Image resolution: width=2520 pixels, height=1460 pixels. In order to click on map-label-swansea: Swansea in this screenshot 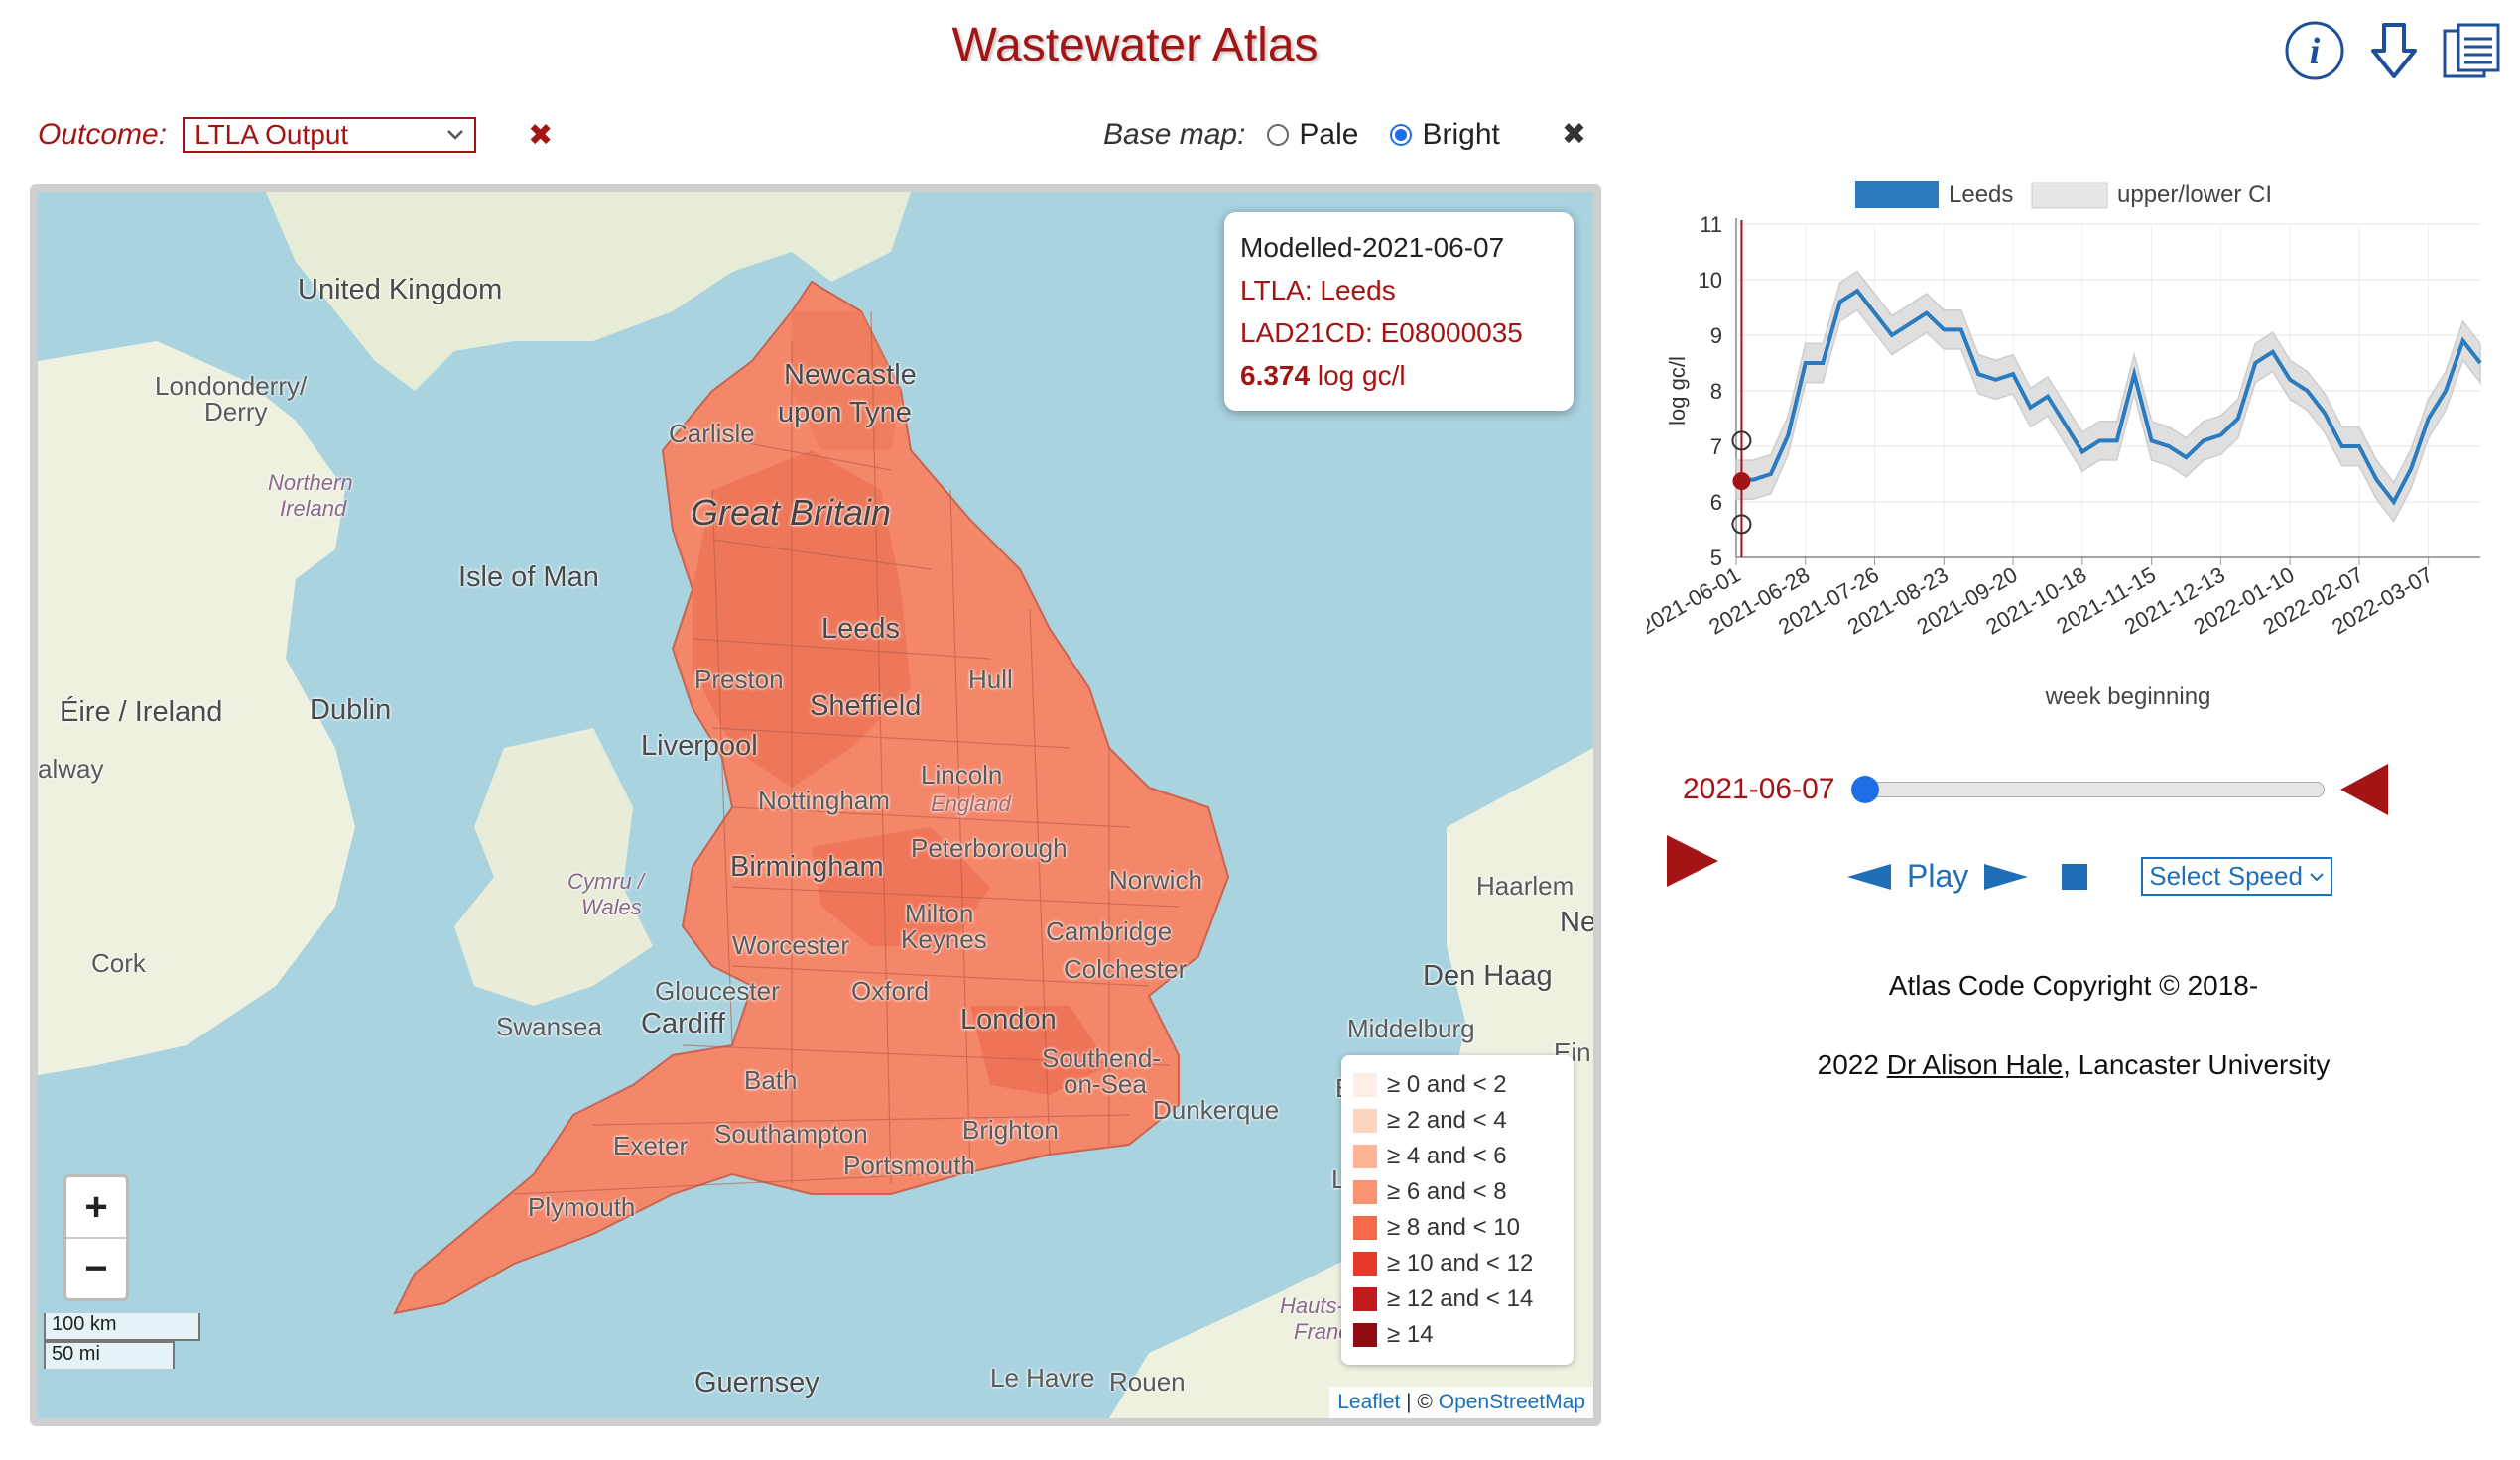, I will do `click(549, 1026)`.